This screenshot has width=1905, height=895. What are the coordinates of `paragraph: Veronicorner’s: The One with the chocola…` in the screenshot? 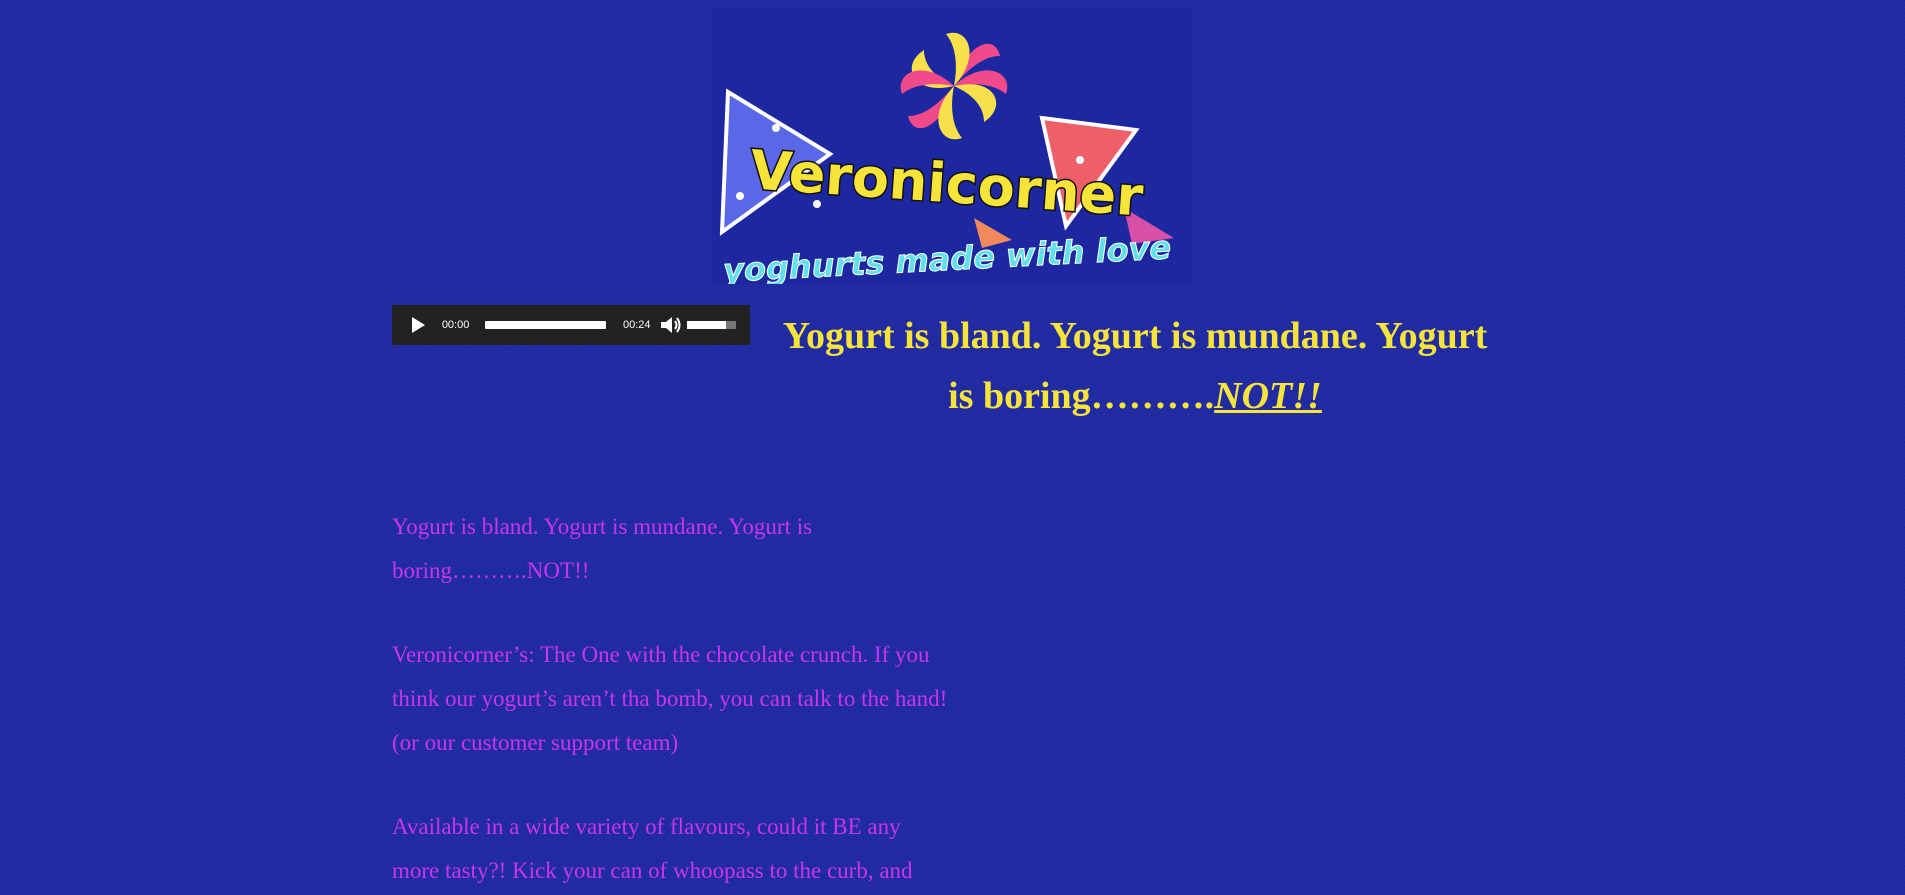 It's located at (670, 698).